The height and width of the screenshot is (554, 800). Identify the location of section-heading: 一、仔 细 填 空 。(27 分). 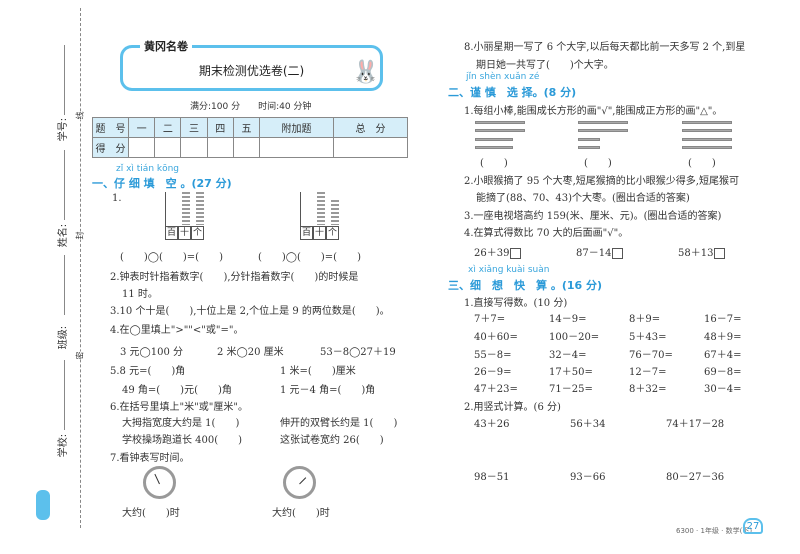
(162, 183).